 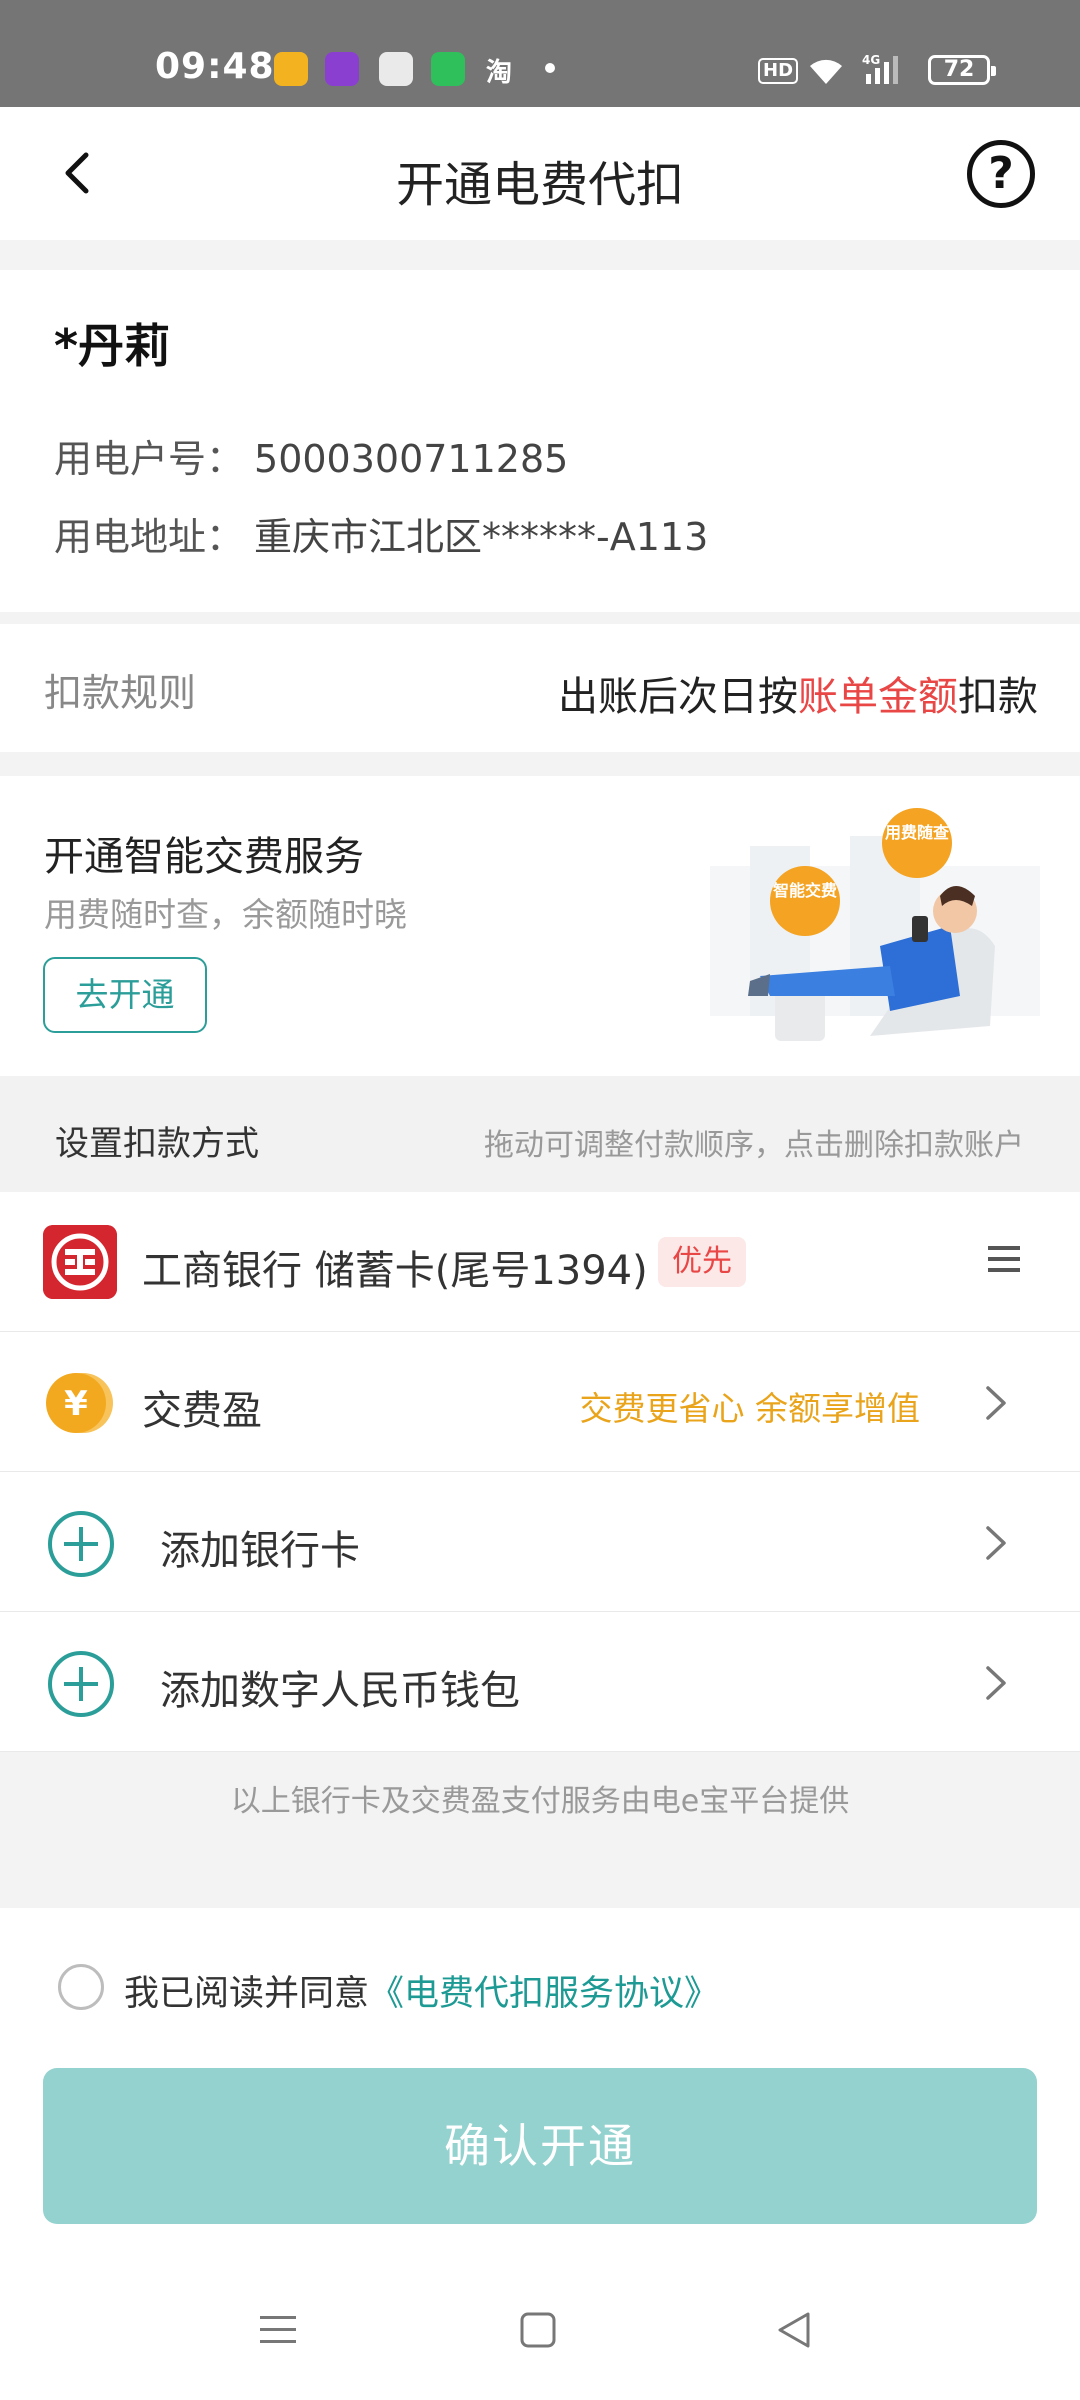 What do you see at coordinates (342, 69) in the screenshot?
I see `bank-app-icon` at bounding box center [342, 69].